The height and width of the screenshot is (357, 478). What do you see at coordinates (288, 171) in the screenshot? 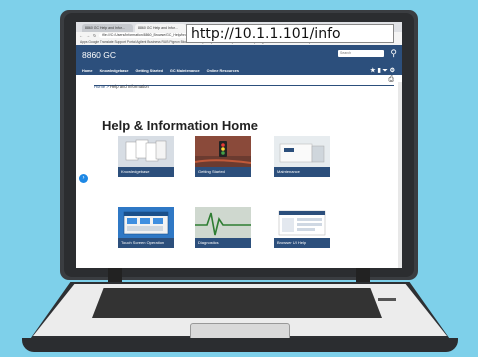
I see `card-label: Maintenance` at bounding box center [288, 171].